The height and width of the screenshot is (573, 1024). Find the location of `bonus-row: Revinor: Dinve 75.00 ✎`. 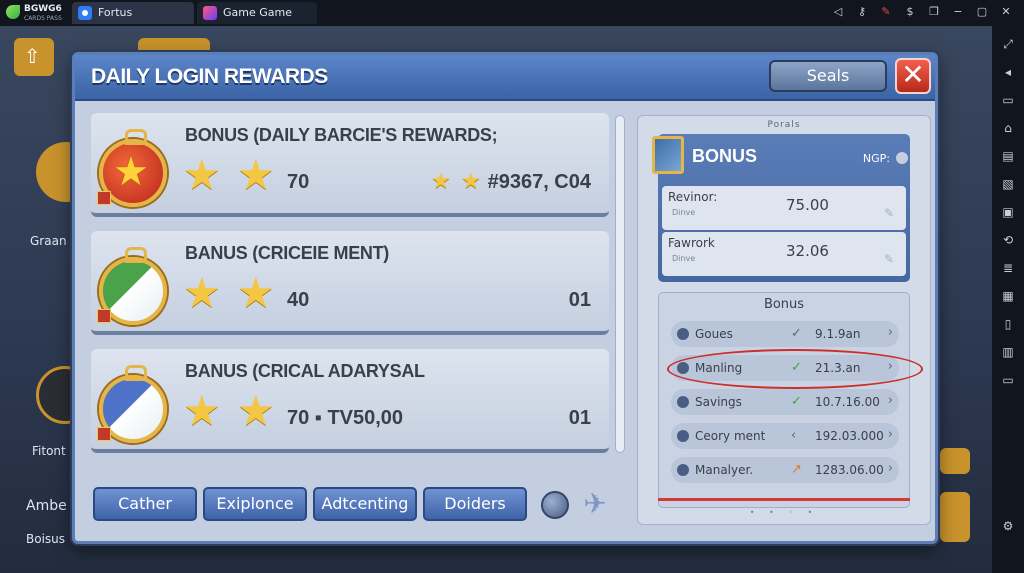

bonus-row: Revinor: Dinve 75.00 ✎ is located at coordinates (784, 208).